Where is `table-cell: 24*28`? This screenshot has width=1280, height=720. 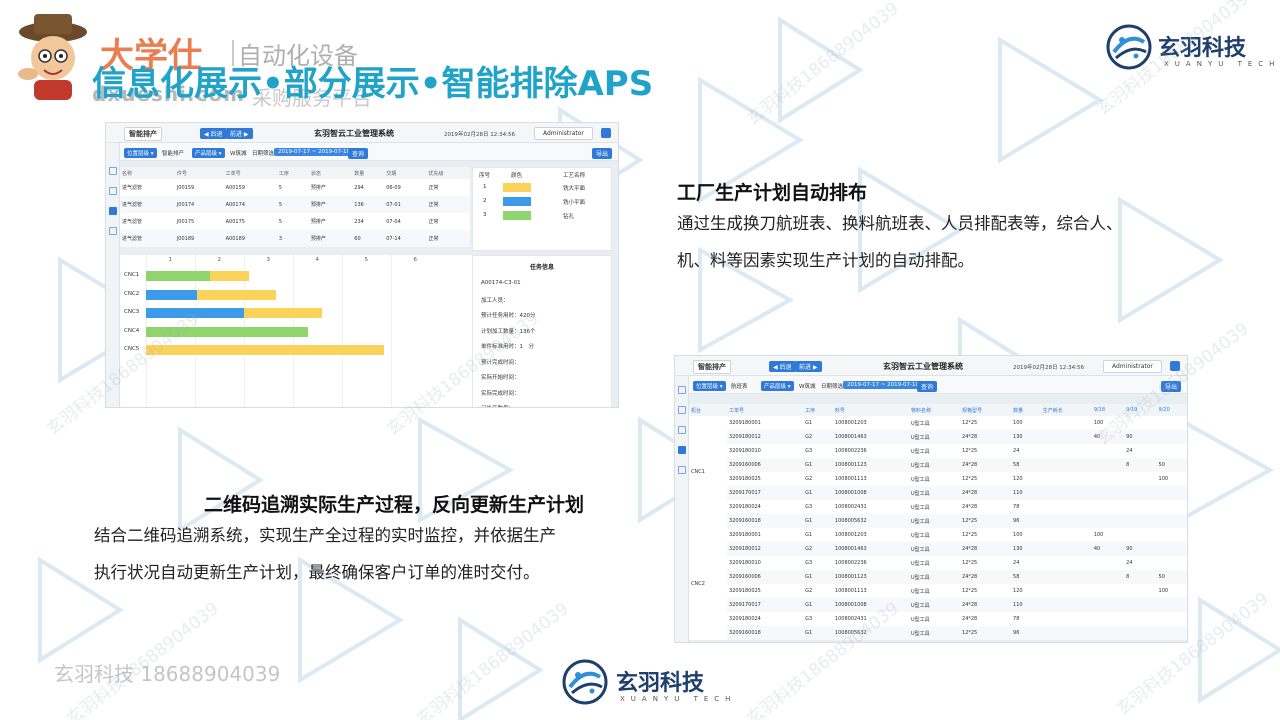
table-cell: 24*28 is located at coordinates (970, 507).